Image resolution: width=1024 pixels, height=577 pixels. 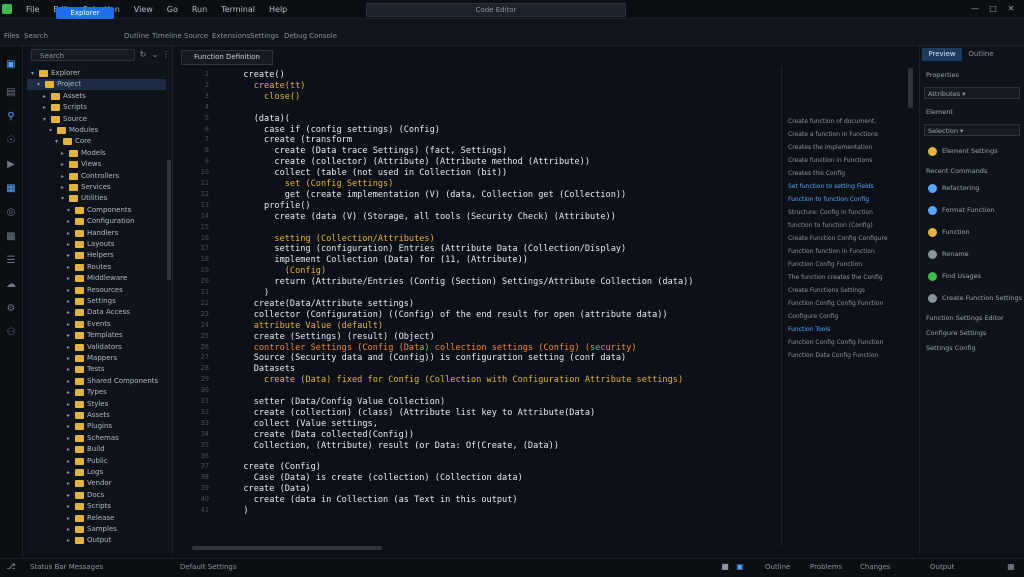 What do you see at coordinates (11, 165) in the screenshot?
I see `debug-icon: ▶` at bounding box center [11, 165].